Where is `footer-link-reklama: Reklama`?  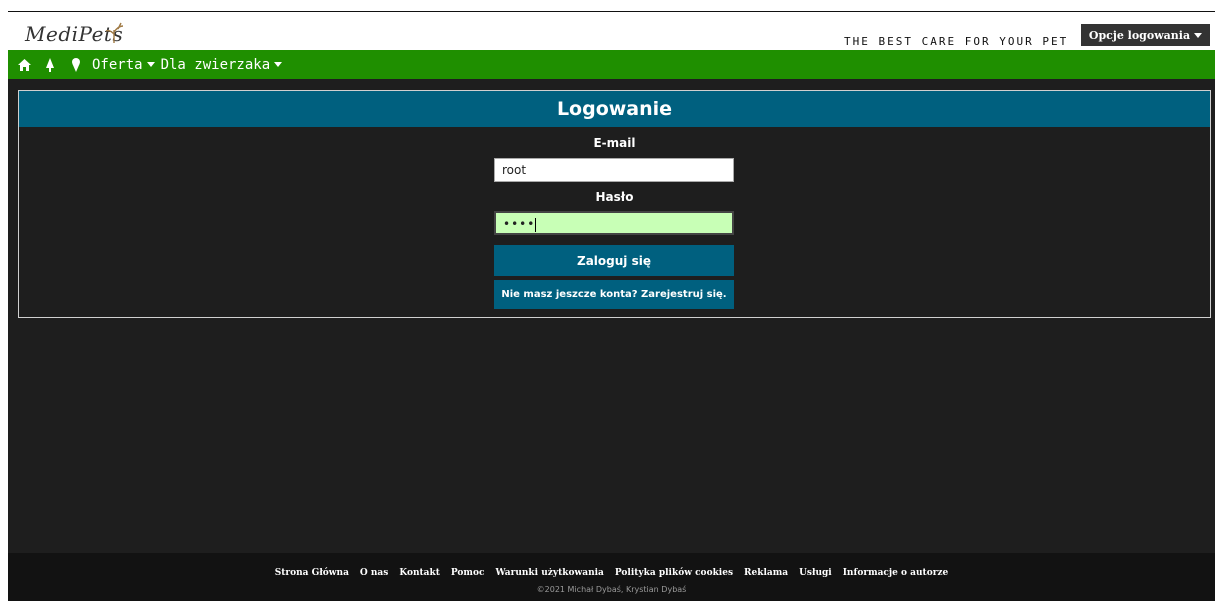 footer-link-reklama: Reklama is located at coordinates (766, 573).